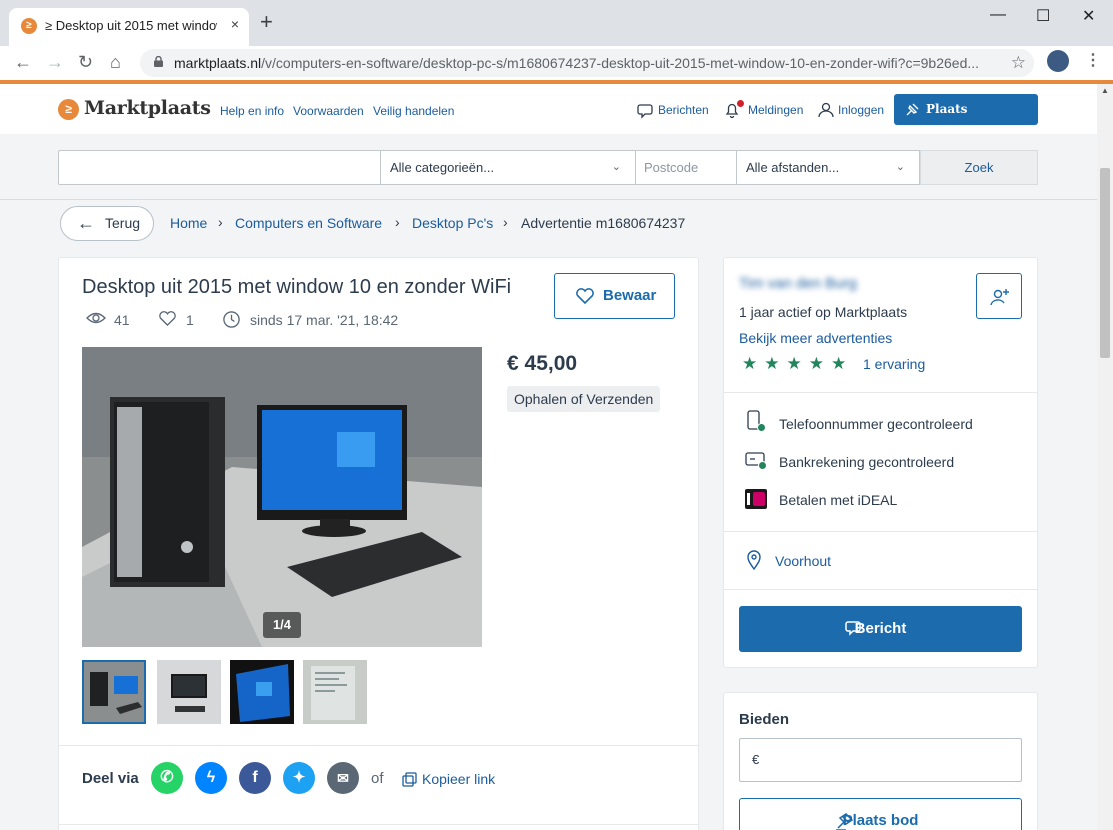 This screenshot has width=1113, height=830. What do you see at coordinates (845, 821) in the screenshot?
I see `gavel-icon` at bounding box center [845, 821].